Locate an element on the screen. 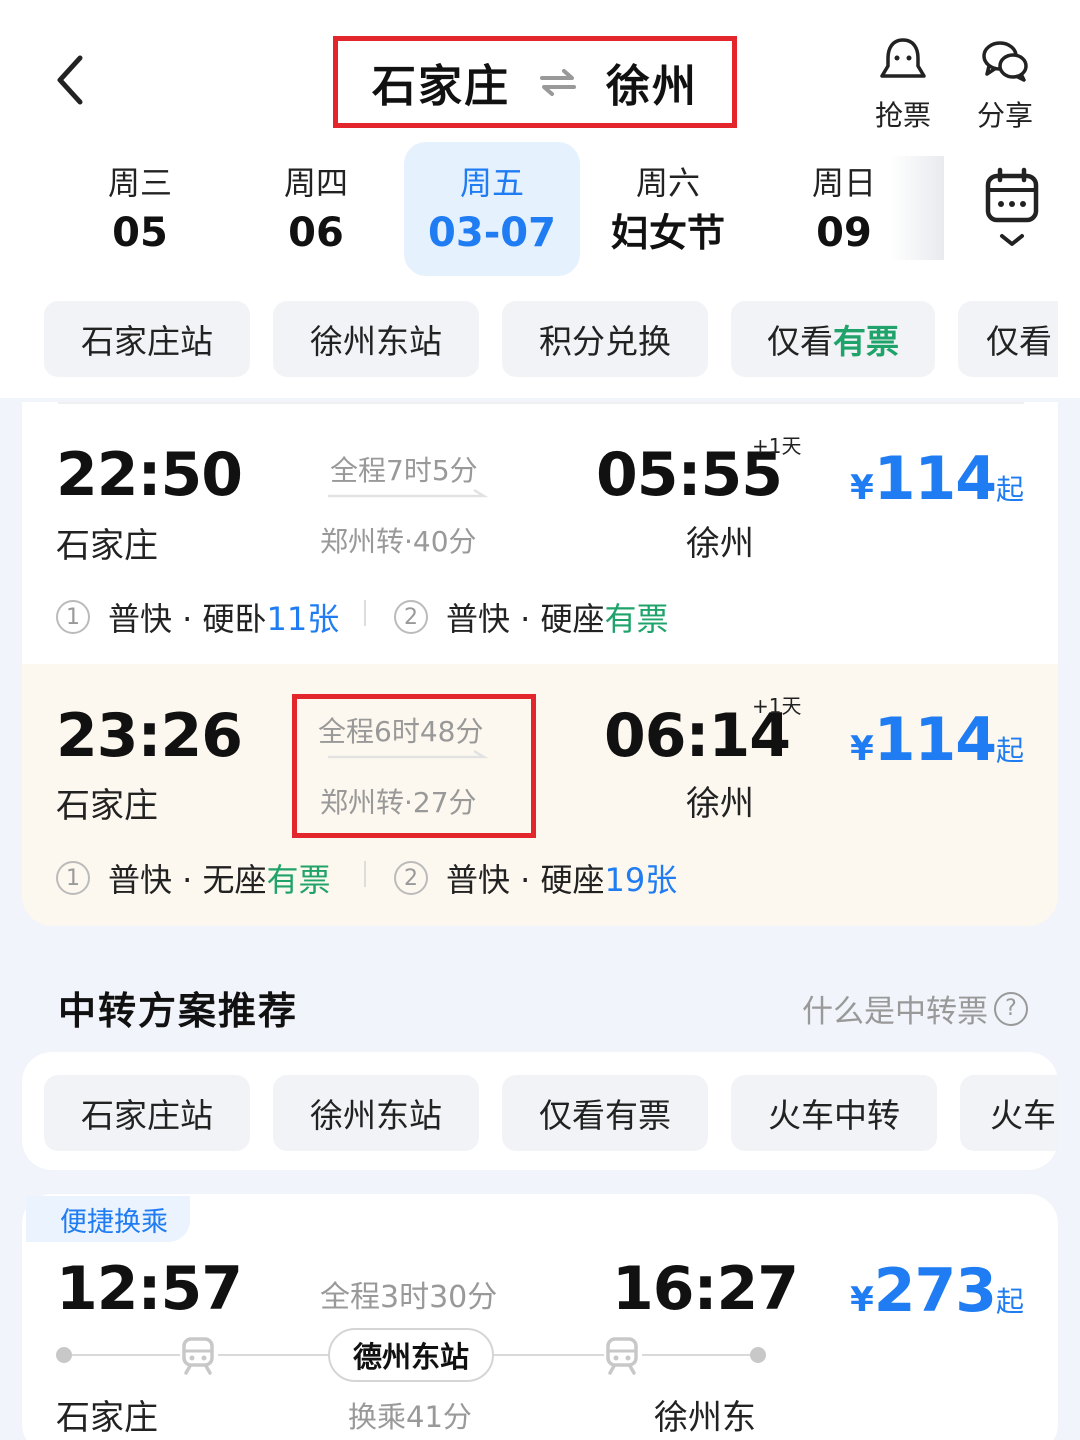 This screenshot has height=1440, width=1080. date-festival: 妇女节 is located at coordinates (667, 233).